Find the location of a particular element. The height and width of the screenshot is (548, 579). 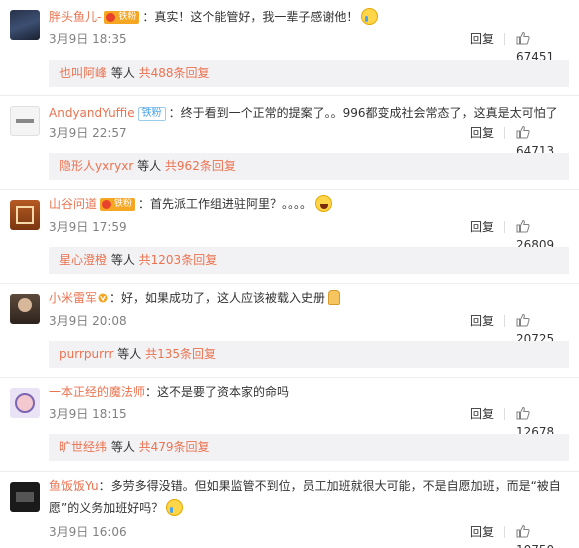

reply-username: 也叫阿峰 is located at coordinates (83, 73).